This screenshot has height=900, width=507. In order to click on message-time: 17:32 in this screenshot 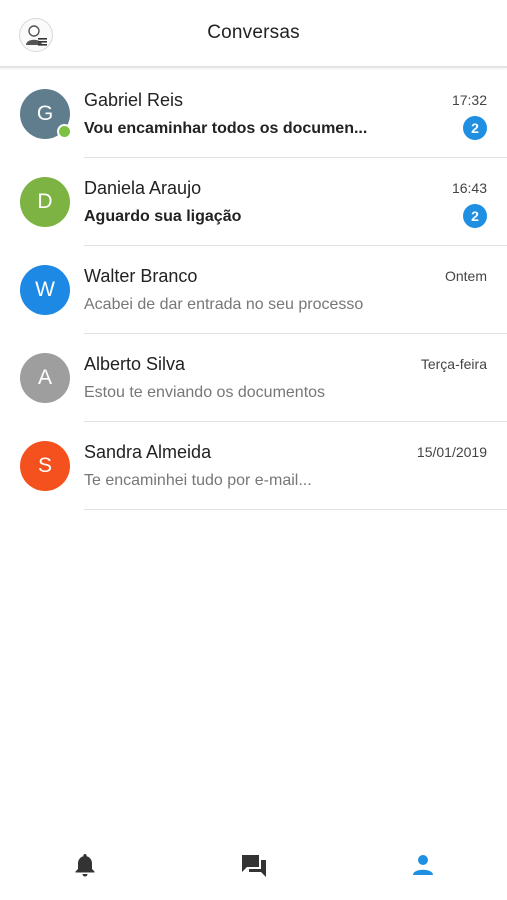, I will do `click(469, 100)`.